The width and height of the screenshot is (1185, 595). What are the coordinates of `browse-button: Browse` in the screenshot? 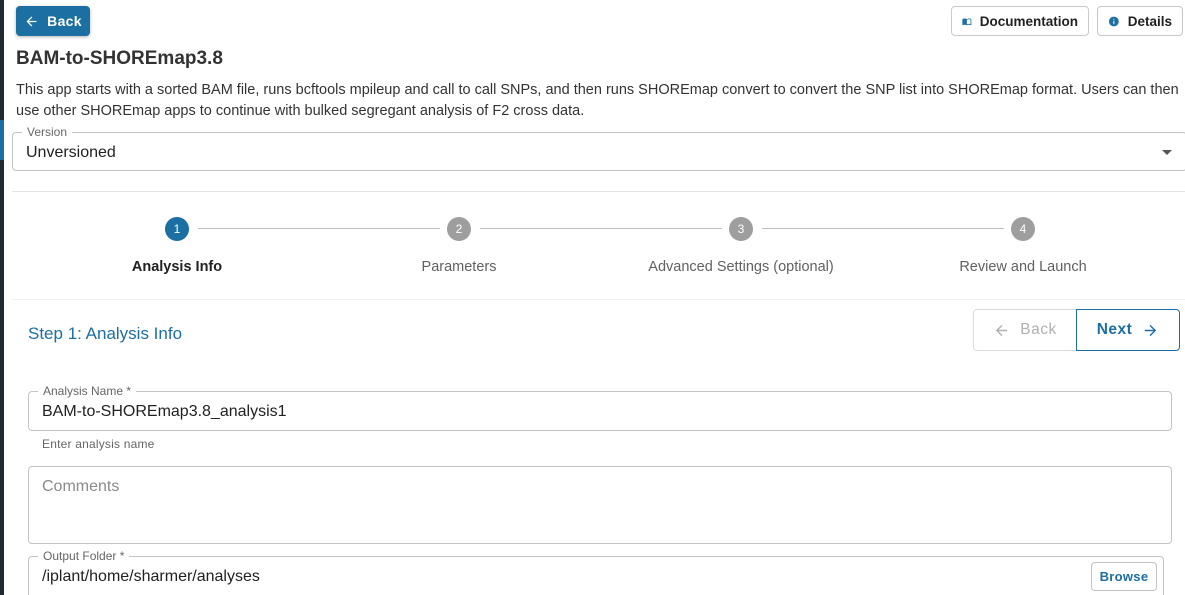 It's located at (1124, 576).